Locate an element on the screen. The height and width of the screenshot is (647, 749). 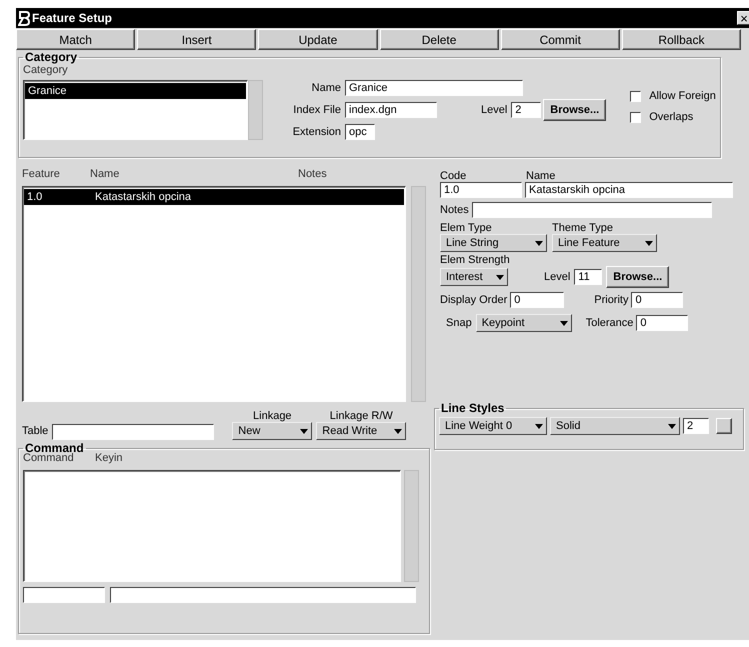
table-cell-text: 1.0 is located at coordinates (35, 197).